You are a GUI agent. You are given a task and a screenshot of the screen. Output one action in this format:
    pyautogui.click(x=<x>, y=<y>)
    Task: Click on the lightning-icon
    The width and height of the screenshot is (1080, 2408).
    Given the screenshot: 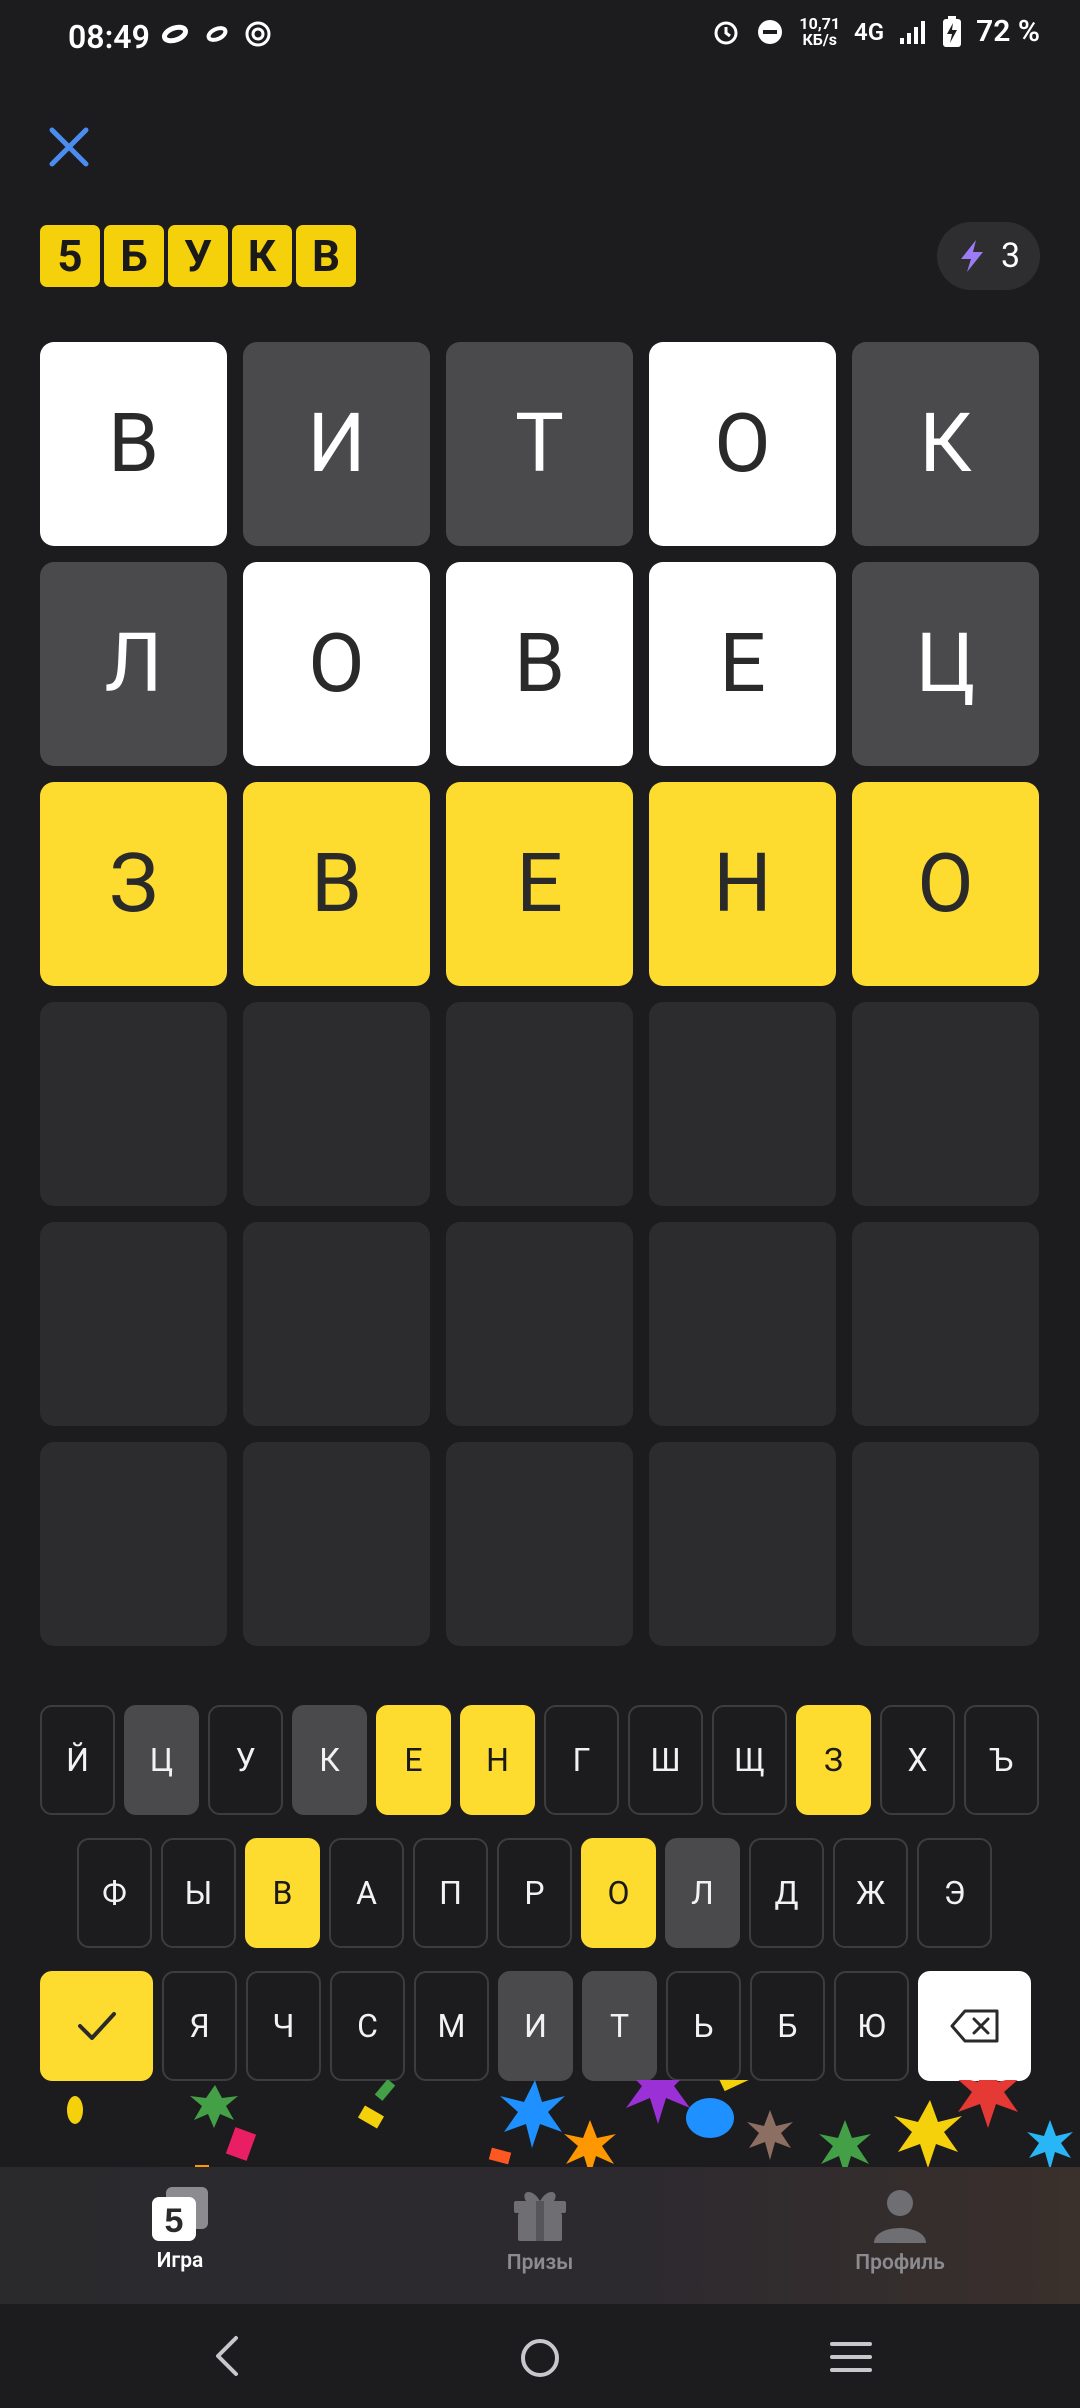 What is the action you would take?
    pyautogui.click(x=971, y=256)
    